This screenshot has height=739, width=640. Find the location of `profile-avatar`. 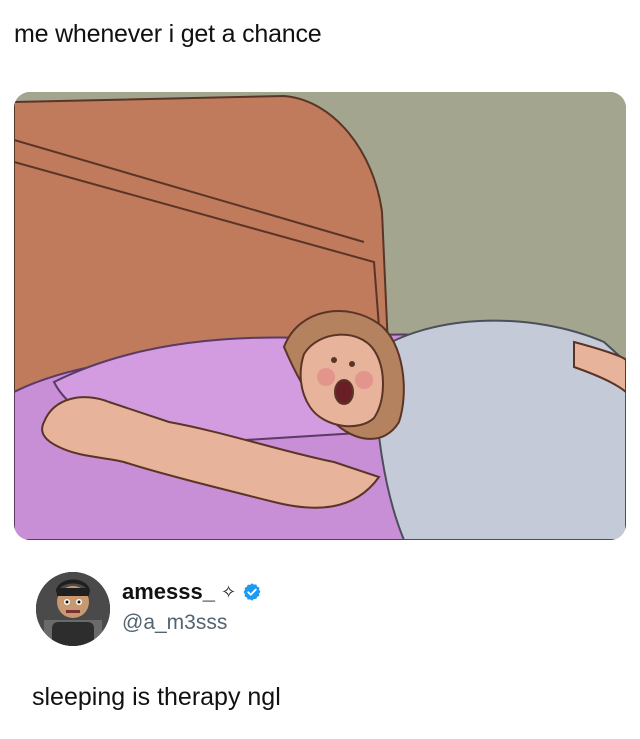

profile-avatar is located at coordinates (73, 609).